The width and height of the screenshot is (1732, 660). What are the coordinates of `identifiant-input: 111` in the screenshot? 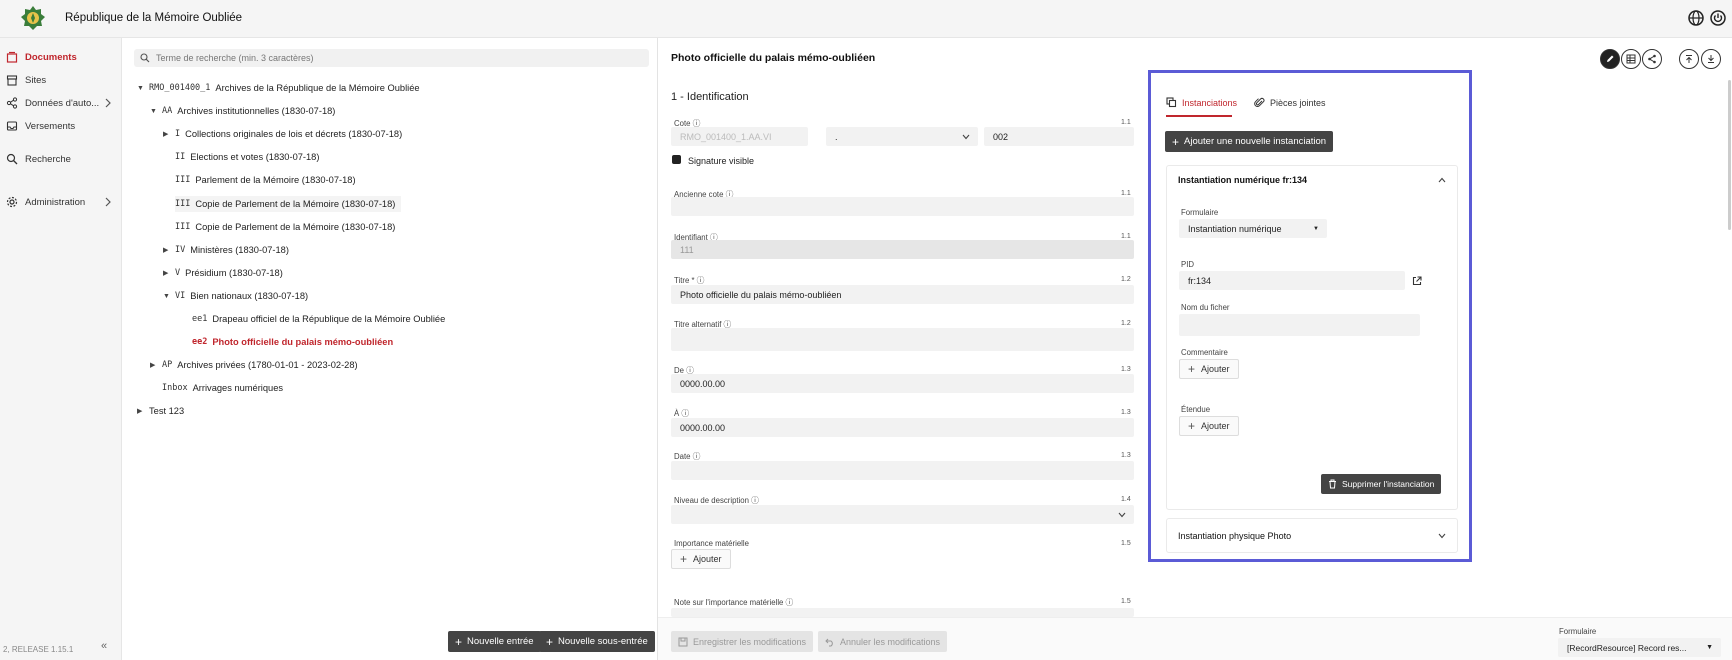 It's located at (902, 249).